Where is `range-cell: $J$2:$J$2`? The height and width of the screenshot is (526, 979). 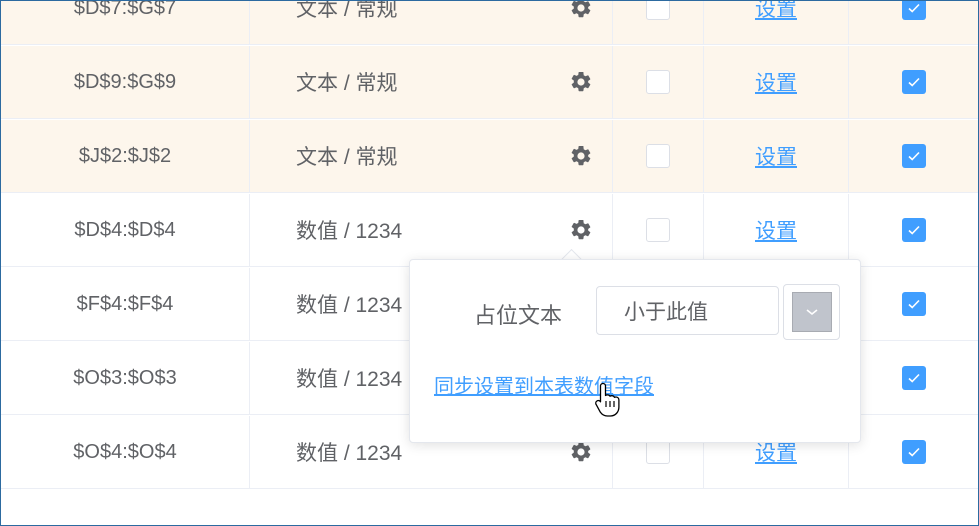 range-cell: $J$2:$J$2 is located at coordinates (125, 156).